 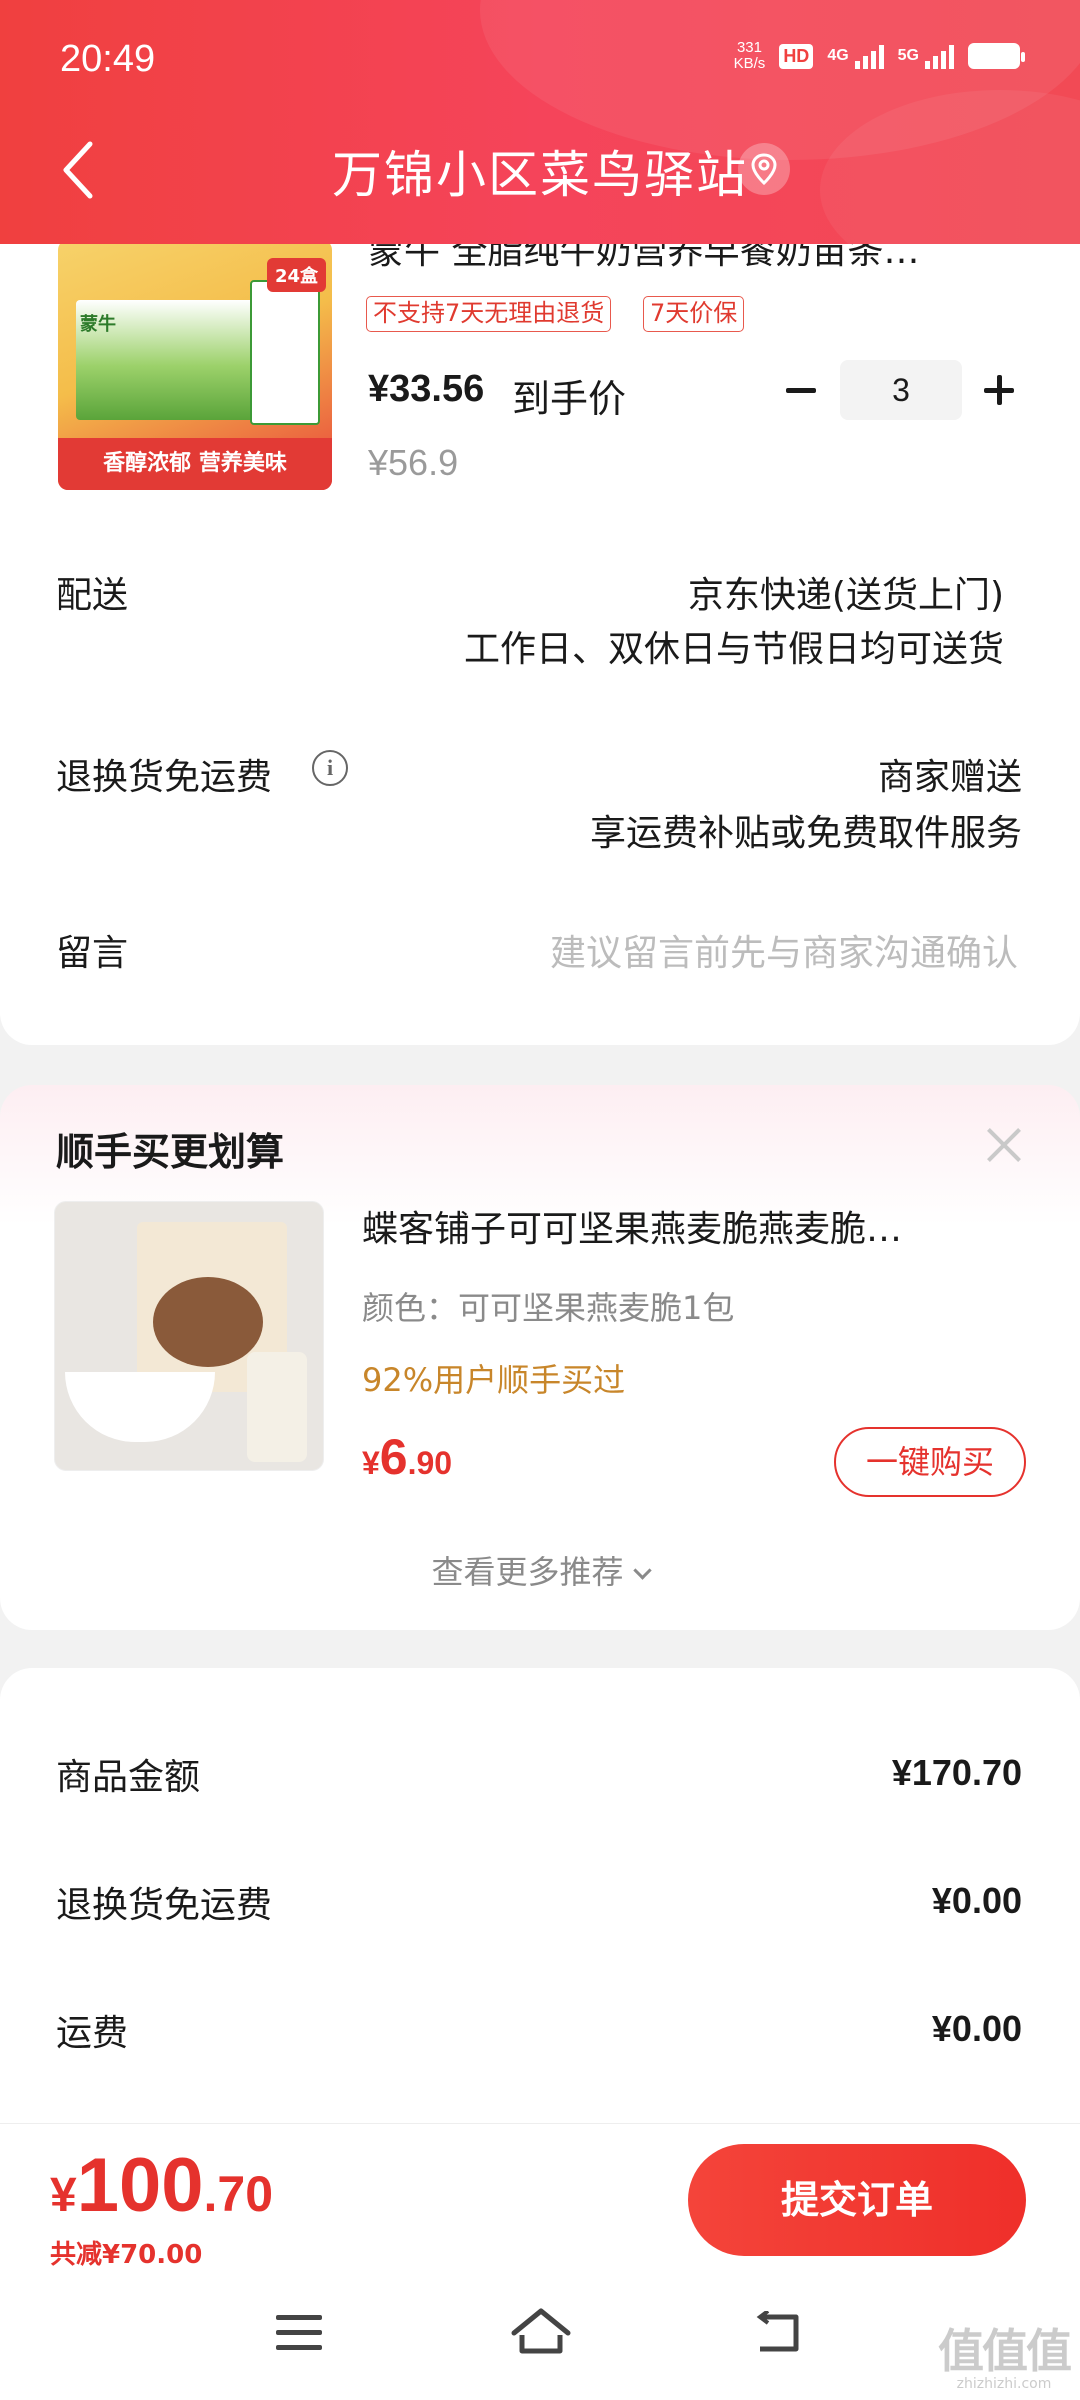 What do you see at coordinates (108, 59) in the screenshot?
I see `status-time: 20:49` at bounding box center [108, 59].